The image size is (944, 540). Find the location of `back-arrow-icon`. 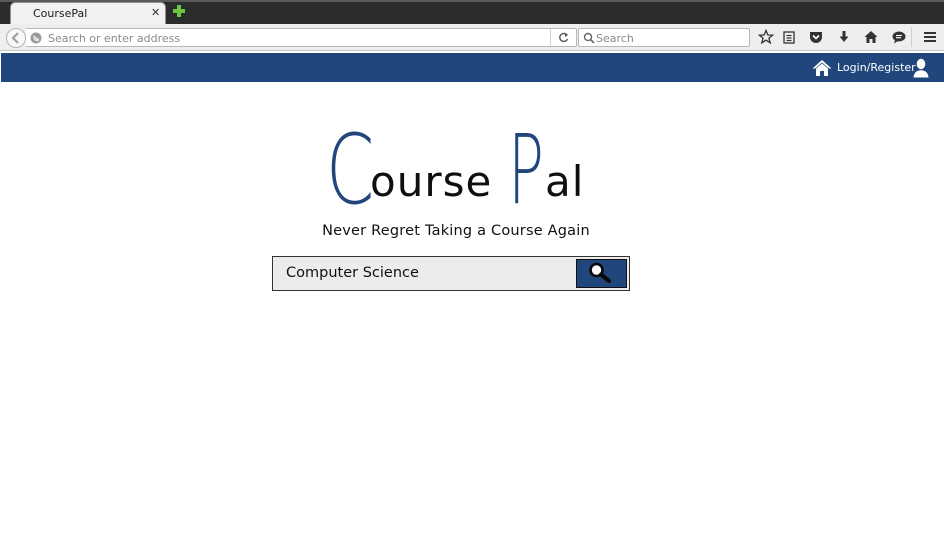

back-arrow-icon is located at coordinates (15, 38).